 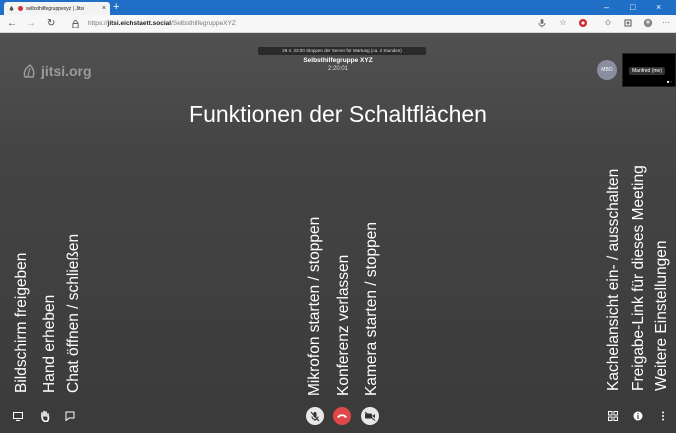 What do you see at coordinates (638, 278) in the screenshot?
I see `label-invite: Freigabe-Link für dieses Meeting` at bounding box center [638, 278].